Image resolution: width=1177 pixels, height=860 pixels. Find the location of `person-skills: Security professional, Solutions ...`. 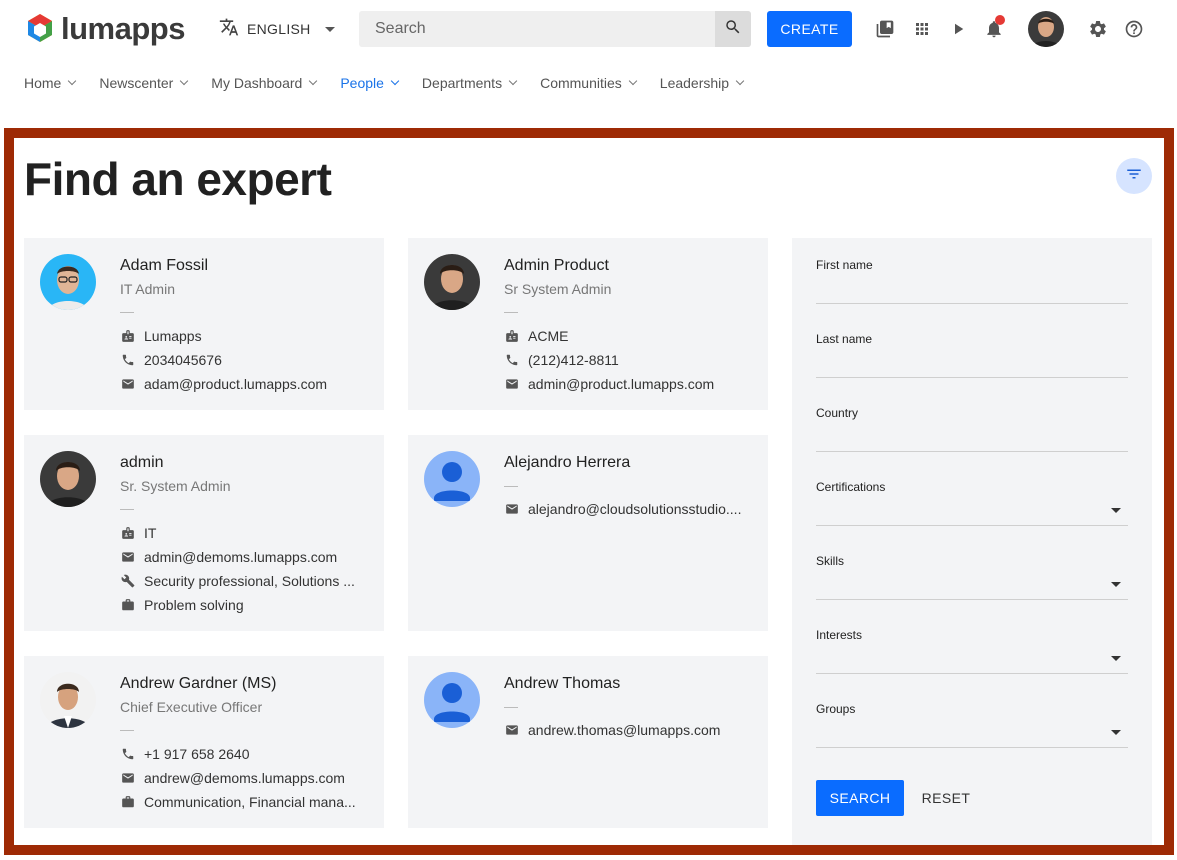

person-skills: Security professional, Solutions ... is located at coordinates (237, 581).